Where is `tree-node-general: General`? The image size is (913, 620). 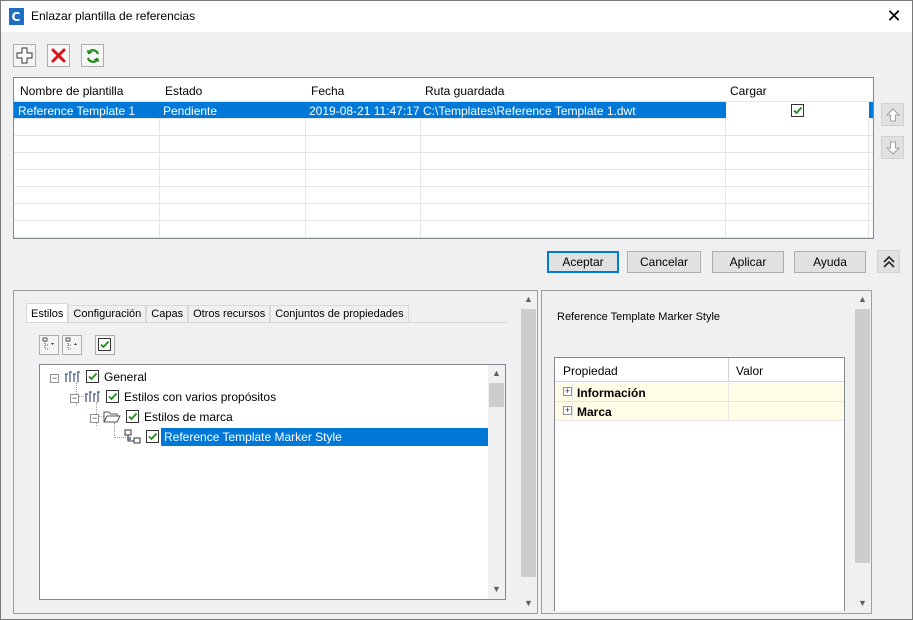
tree-node-general: General is located at coordinates (125, 377).